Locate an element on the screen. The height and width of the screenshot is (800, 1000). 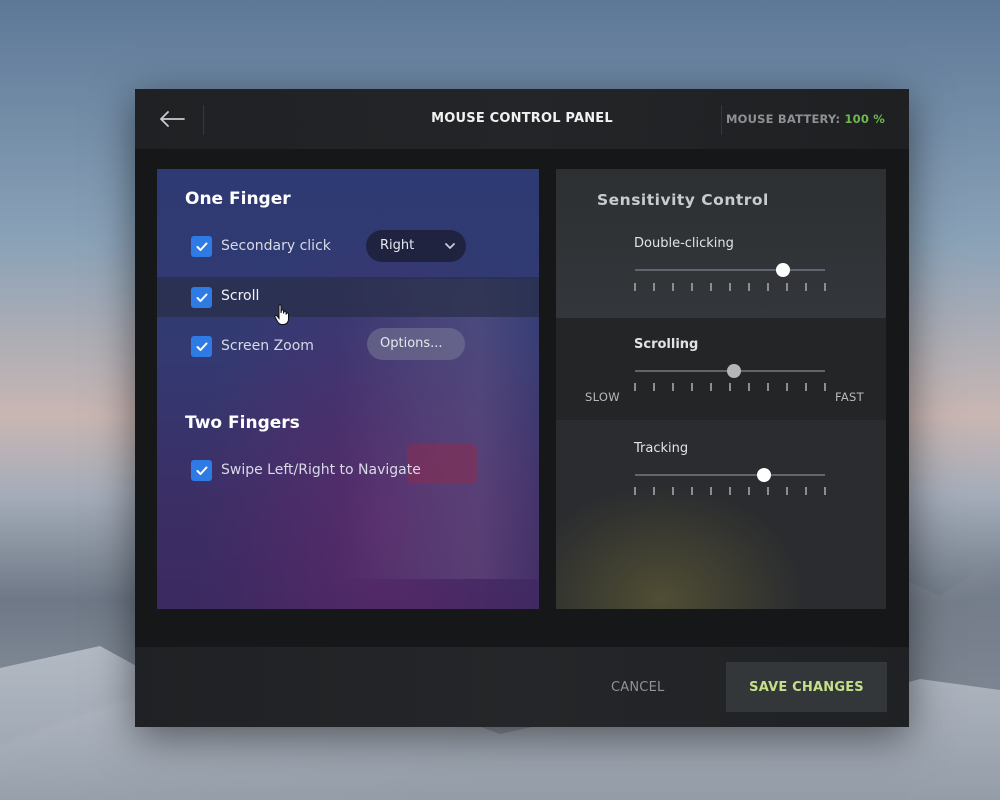
swipe-navigate-checkbox is located at coordinates (201, 470).